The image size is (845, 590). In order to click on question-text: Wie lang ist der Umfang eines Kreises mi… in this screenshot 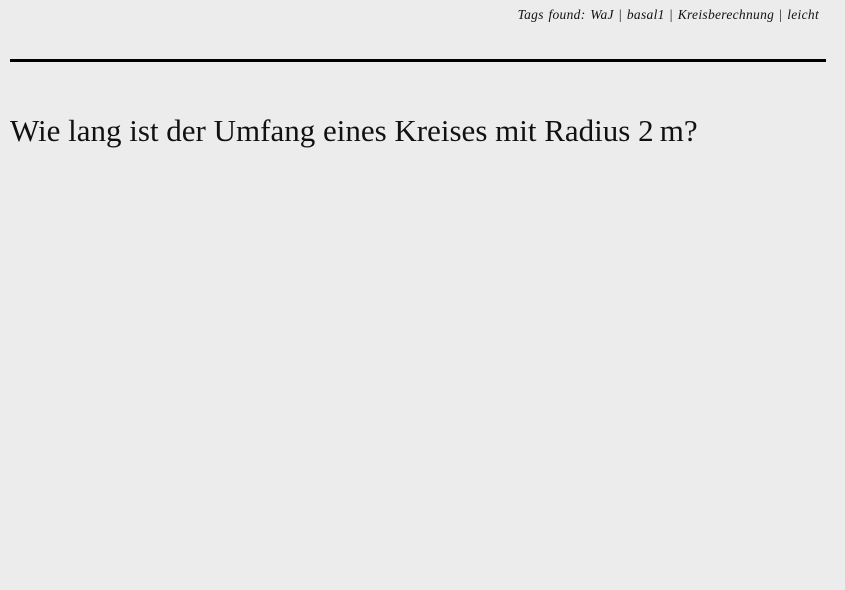, I will do `click(354, 130)`.